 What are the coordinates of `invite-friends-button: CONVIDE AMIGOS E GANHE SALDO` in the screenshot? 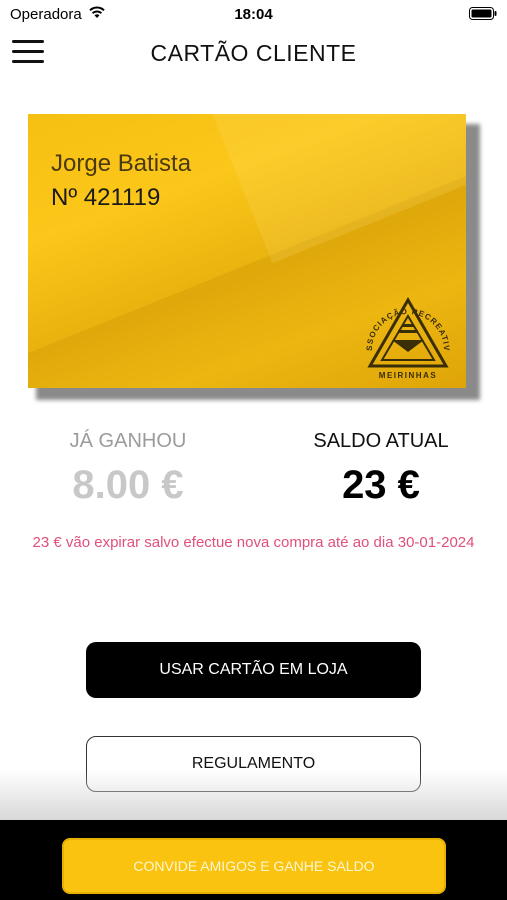 It's located at (254, 866).